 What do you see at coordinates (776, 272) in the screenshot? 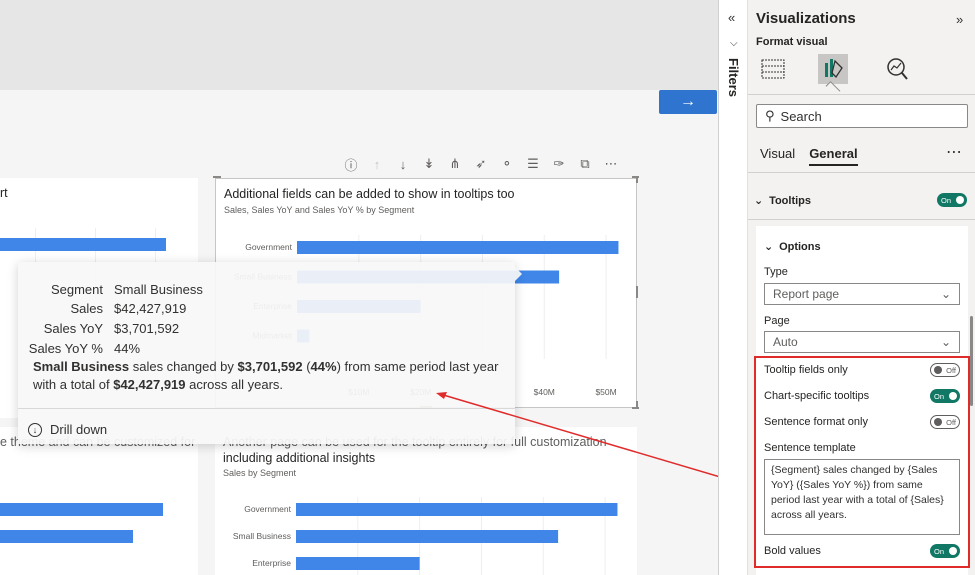
I see `type-label: Type` at bounding box center [776, 272].